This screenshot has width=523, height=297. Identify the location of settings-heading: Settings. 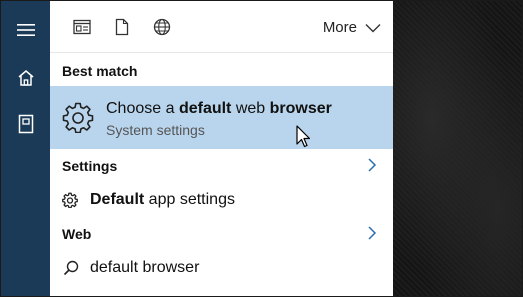
(90, 166).